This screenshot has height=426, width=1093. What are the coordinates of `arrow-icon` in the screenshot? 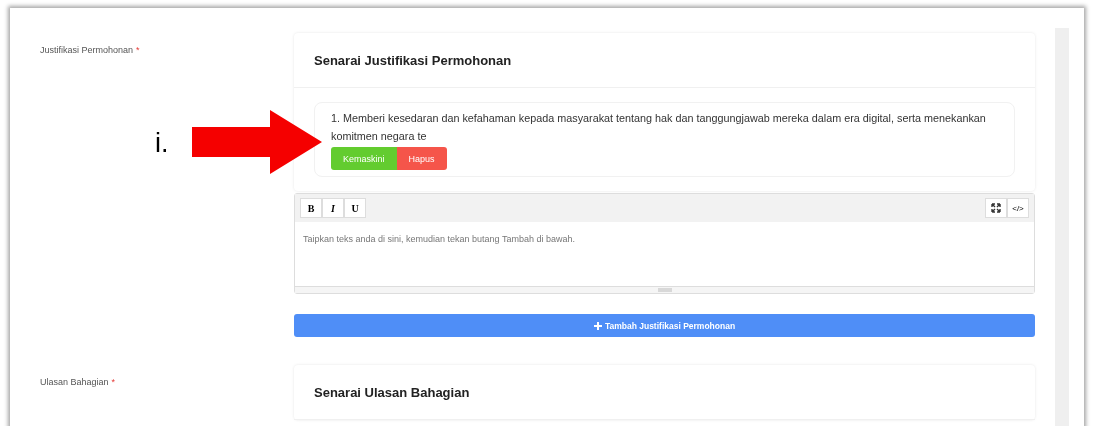 It's located at (257, 142).